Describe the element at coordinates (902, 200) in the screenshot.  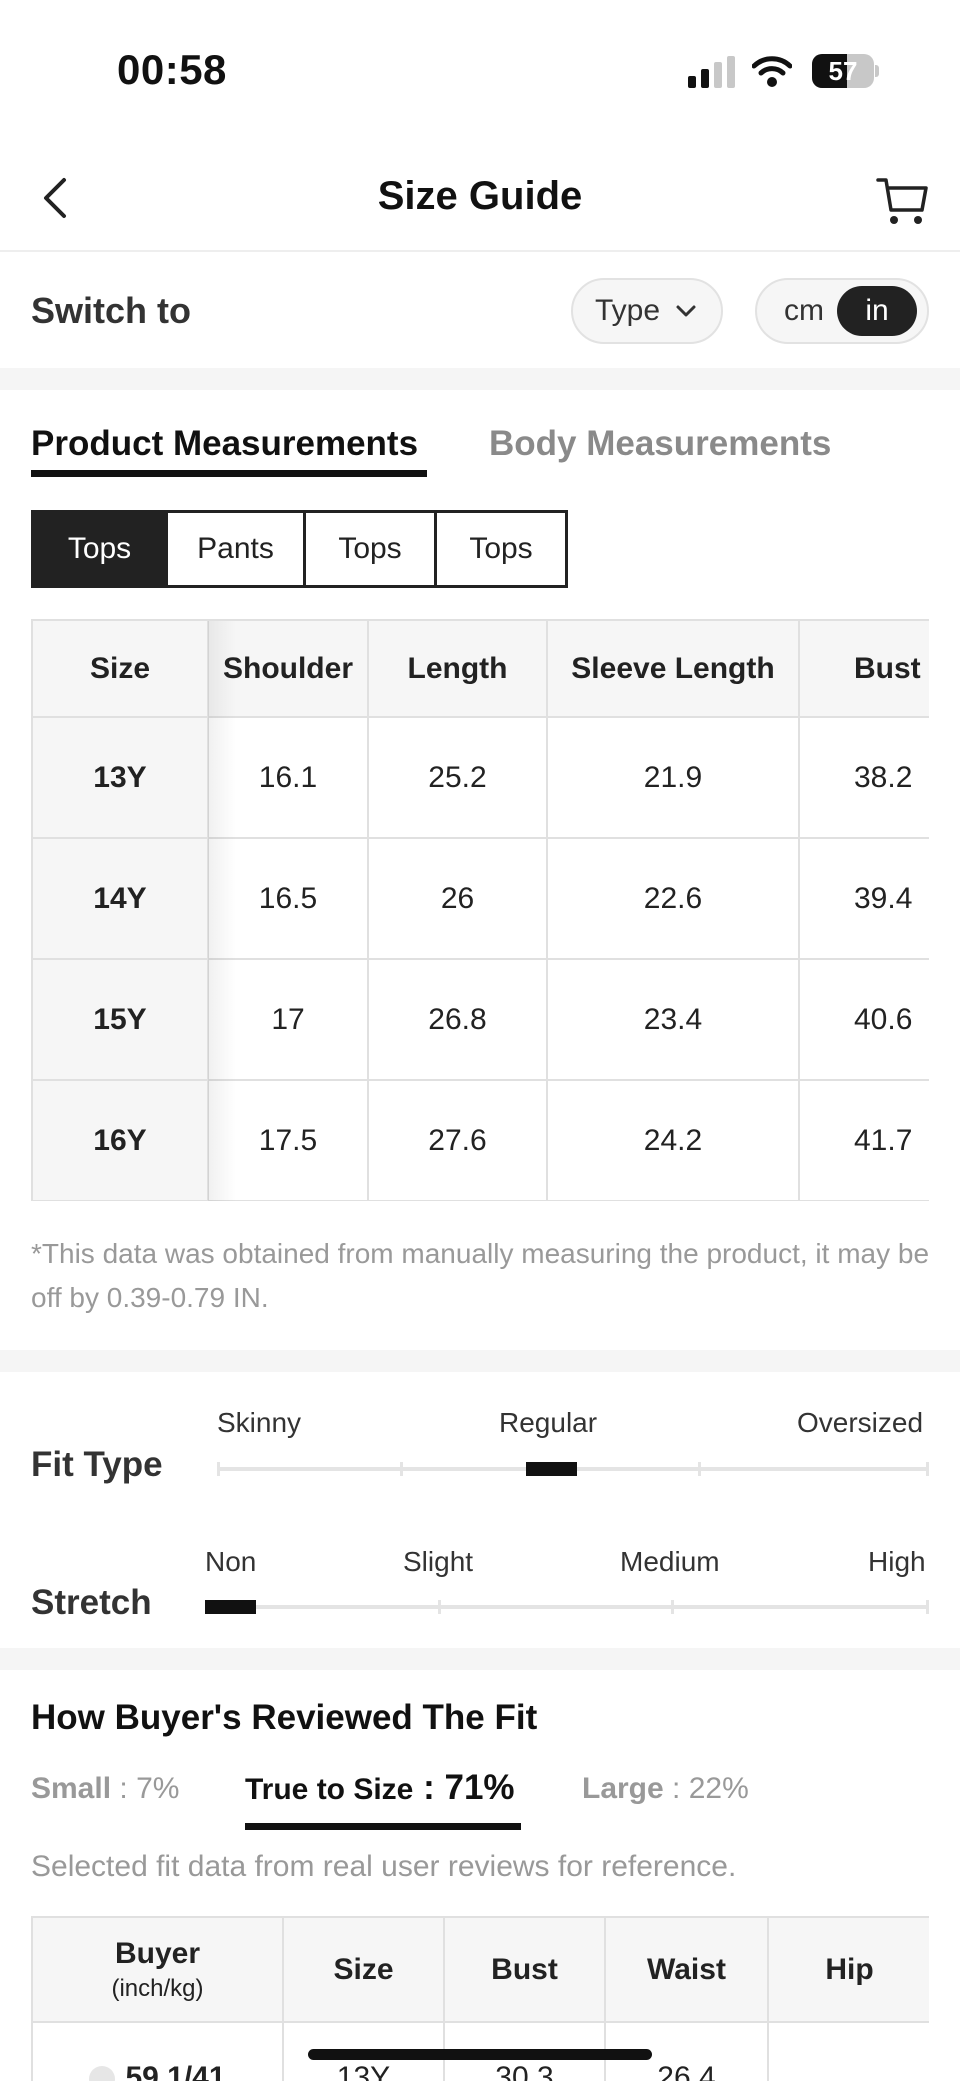
I see `cart-icon` at that location.